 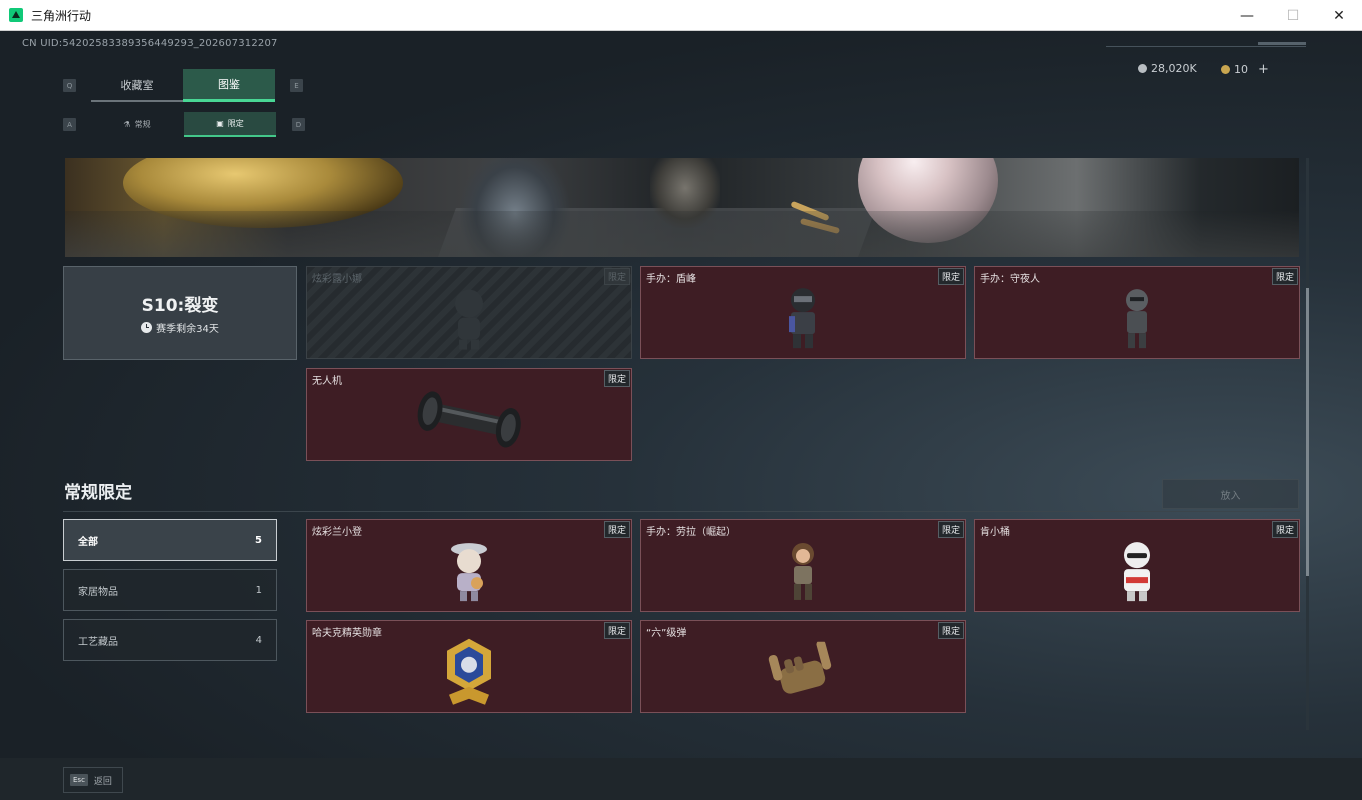 What do you see at coordinates (170, 540) in the screenshot?
I see `filter-all: 全部 5` at bounding box center [170, 540].